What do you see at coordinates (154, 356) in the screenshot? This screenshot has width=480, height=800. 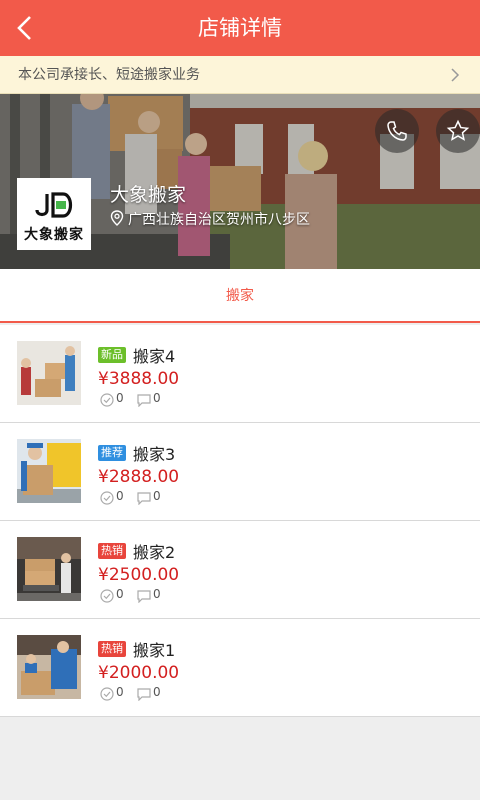 I see `product-title: 搬家4` at bounding box center [154, 356].